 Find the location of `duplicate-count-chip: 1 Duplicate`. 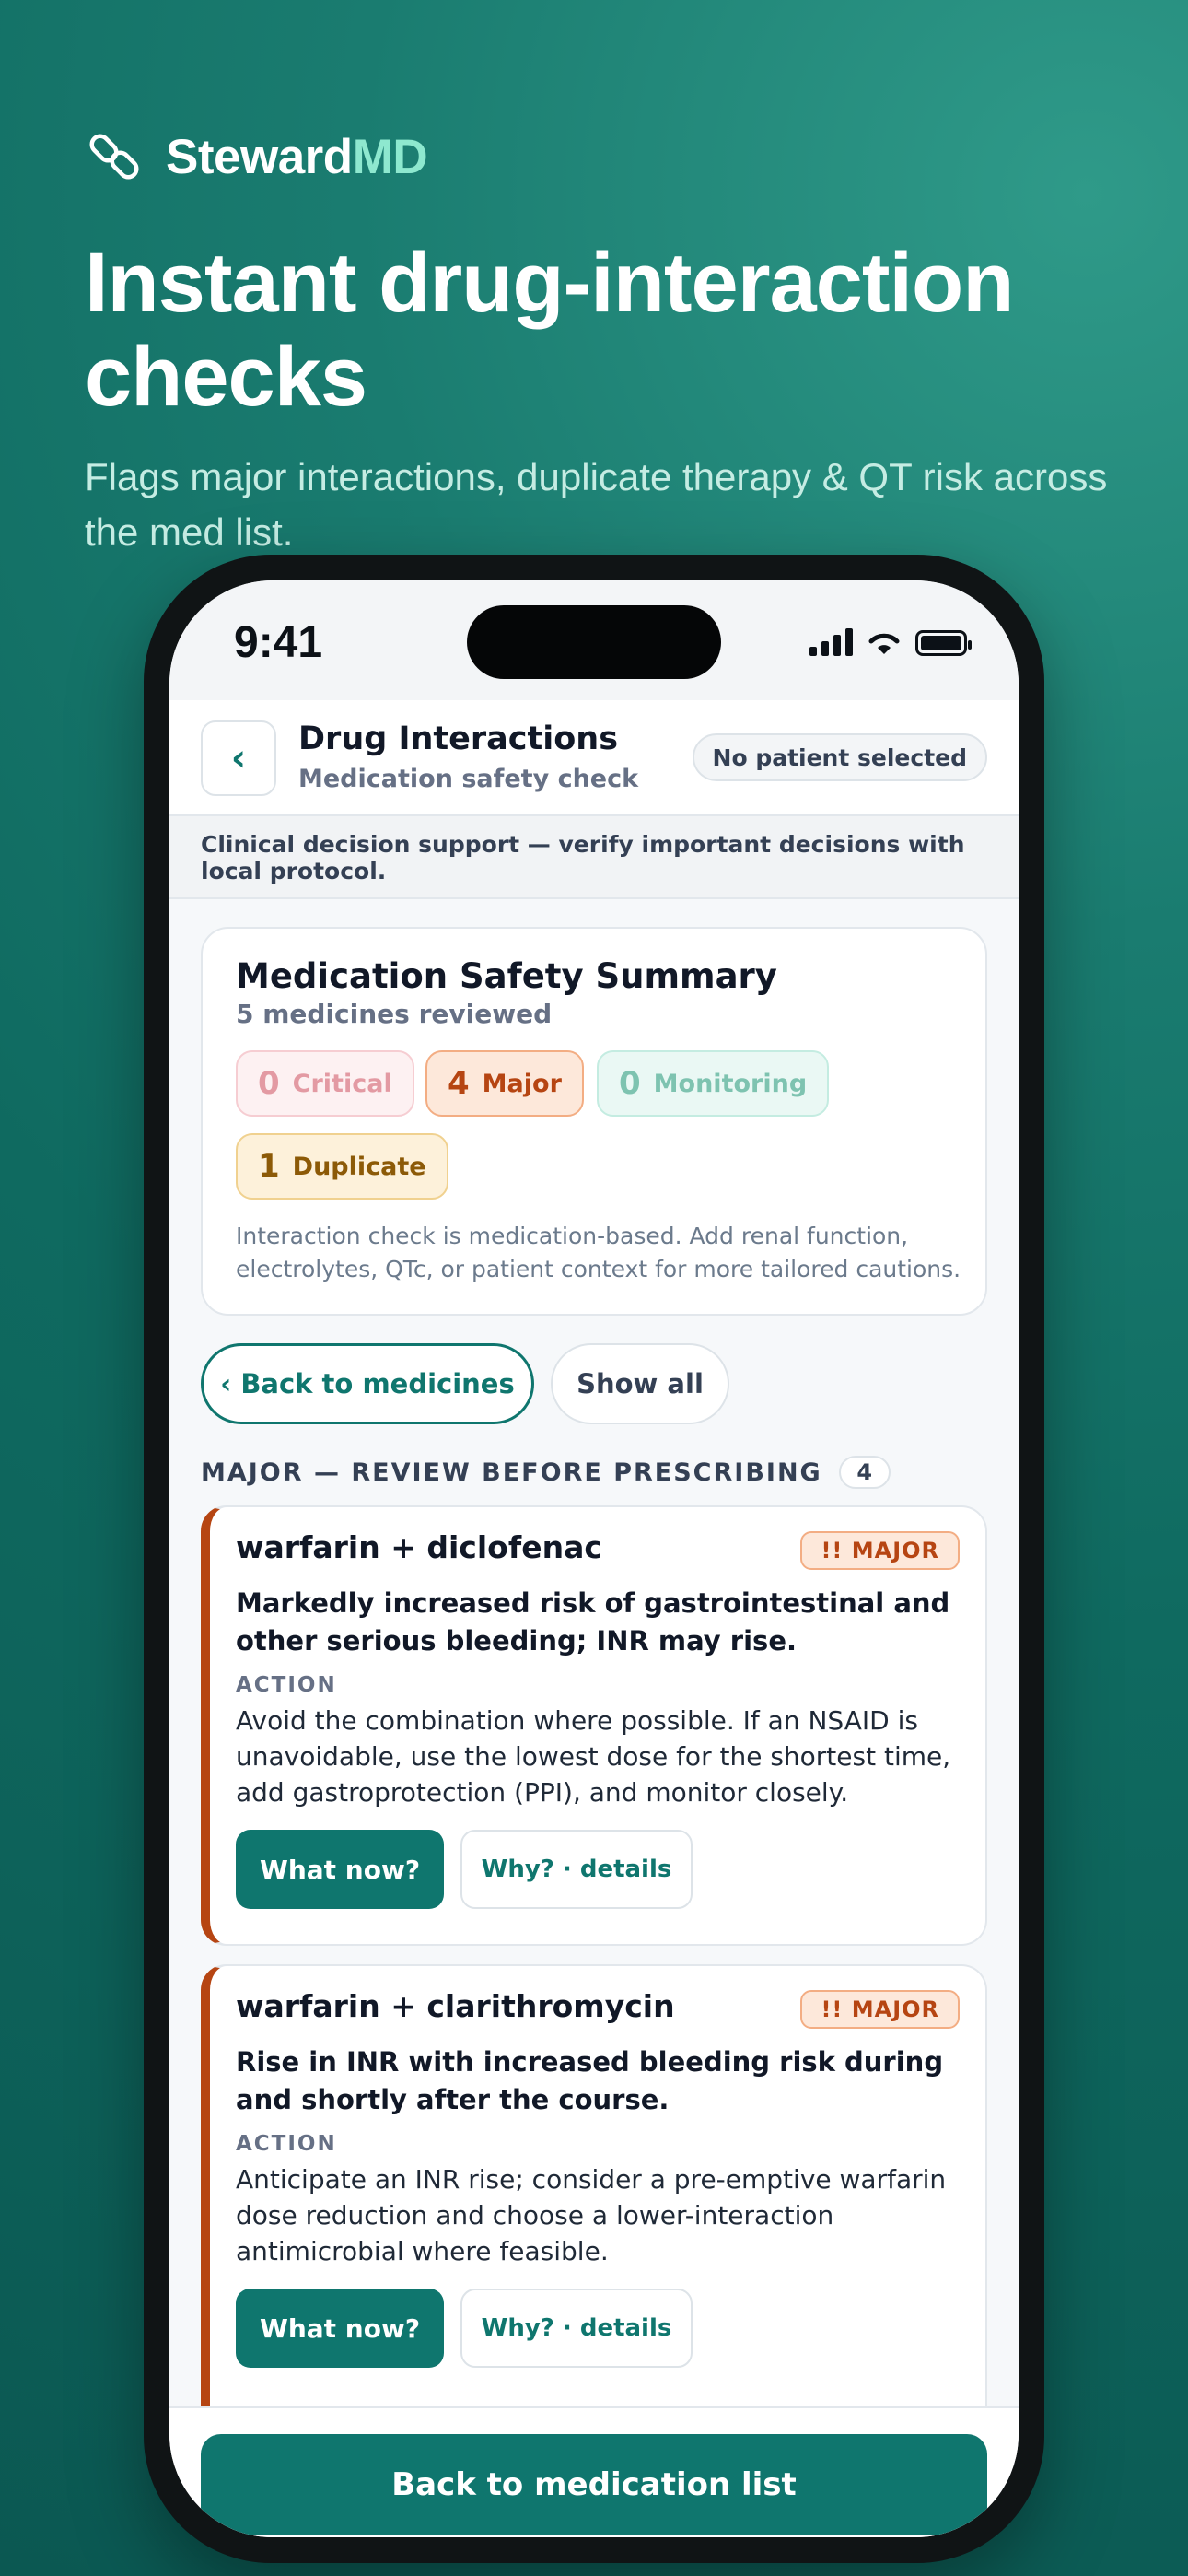

duplicate-count-chip: 1 Duplicate is located at coordinates (342, 1166).